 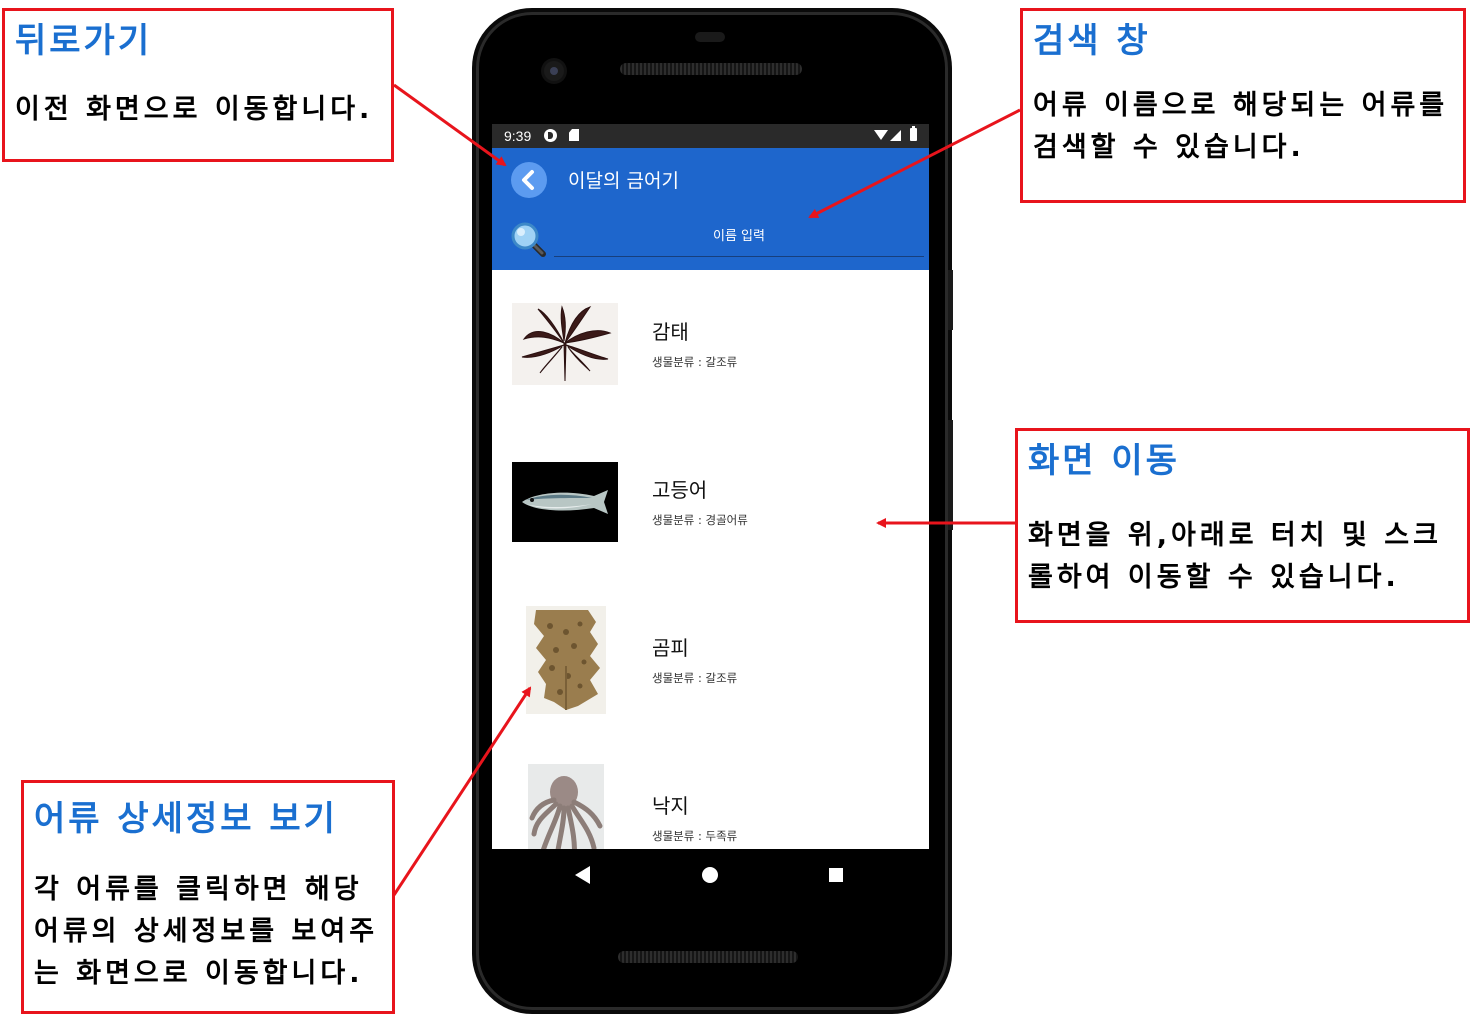 What do you see at coordinates (700, 520) in the screenshot?
I see `item-classification: 생물분류 : 경골어류` at bounding box center [700, 520].